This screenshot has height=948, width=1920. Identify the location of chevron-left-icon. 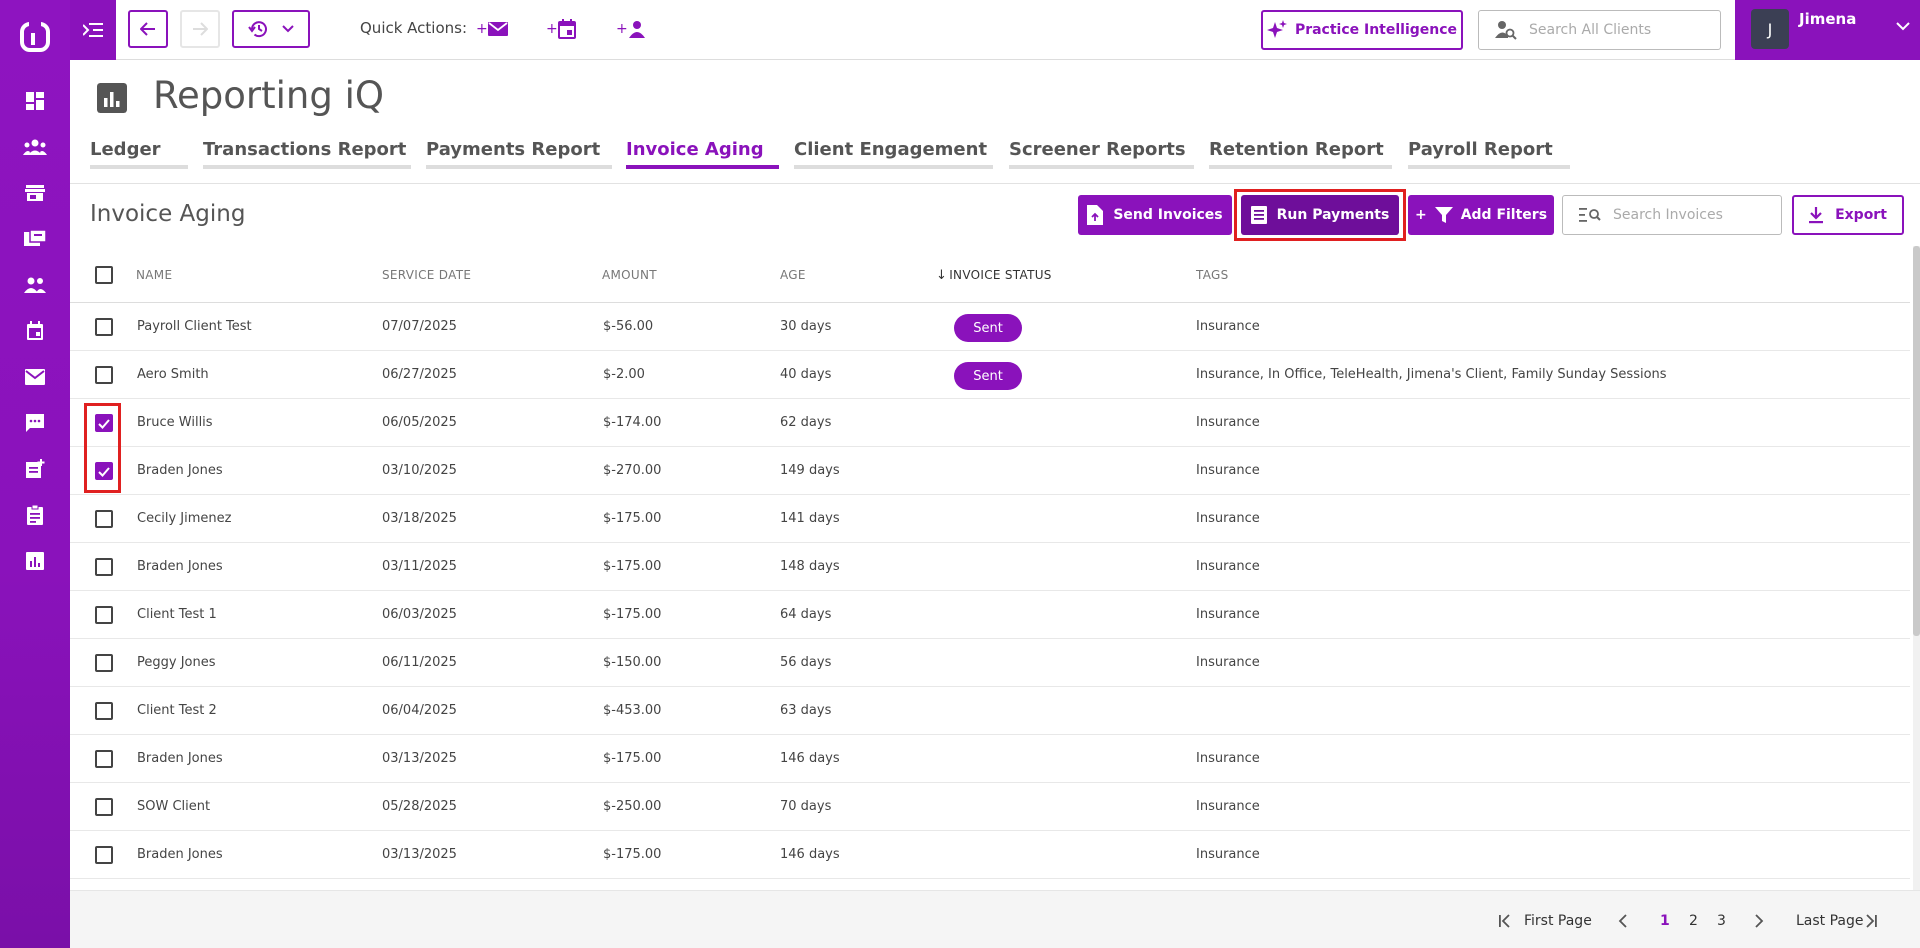
(1623, 921).